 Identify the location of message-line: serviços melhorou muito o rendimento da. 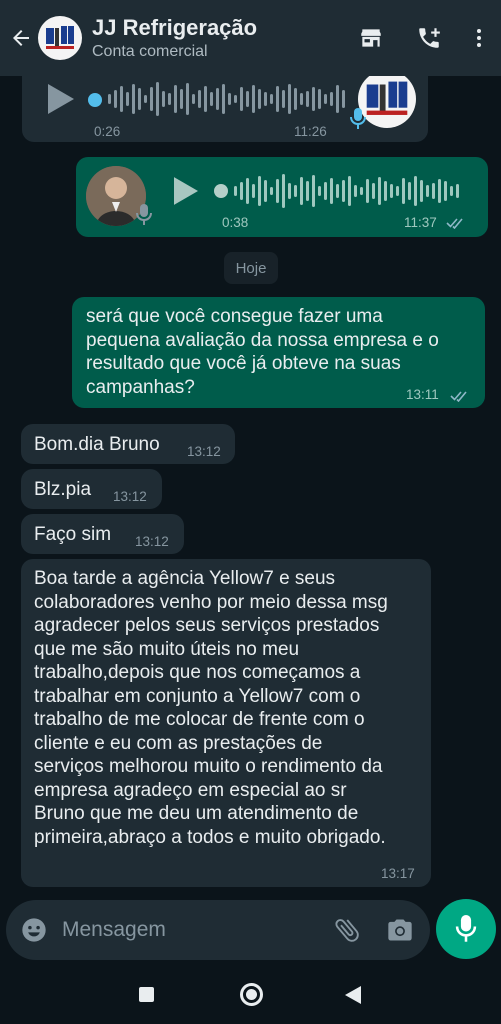
(208, 766).